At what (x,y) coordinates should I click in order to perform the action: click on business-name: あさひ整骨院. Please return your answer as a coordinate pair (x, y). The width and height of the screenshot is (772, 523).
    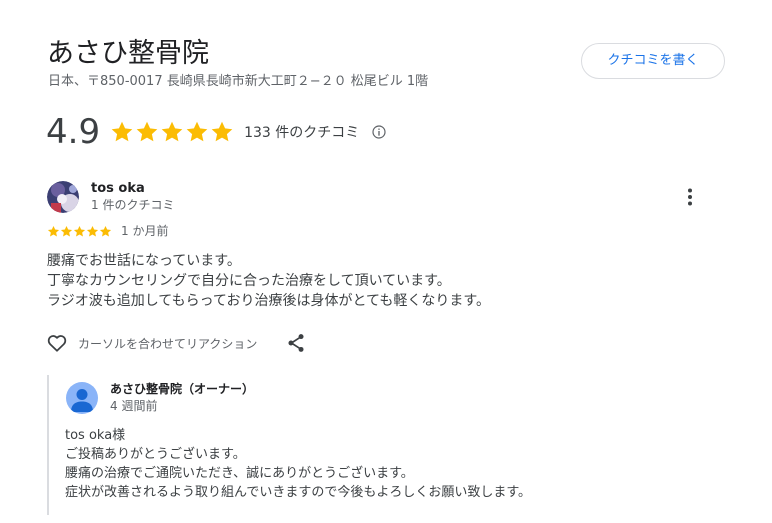
    Looking at the image, I should click on (128, 53).